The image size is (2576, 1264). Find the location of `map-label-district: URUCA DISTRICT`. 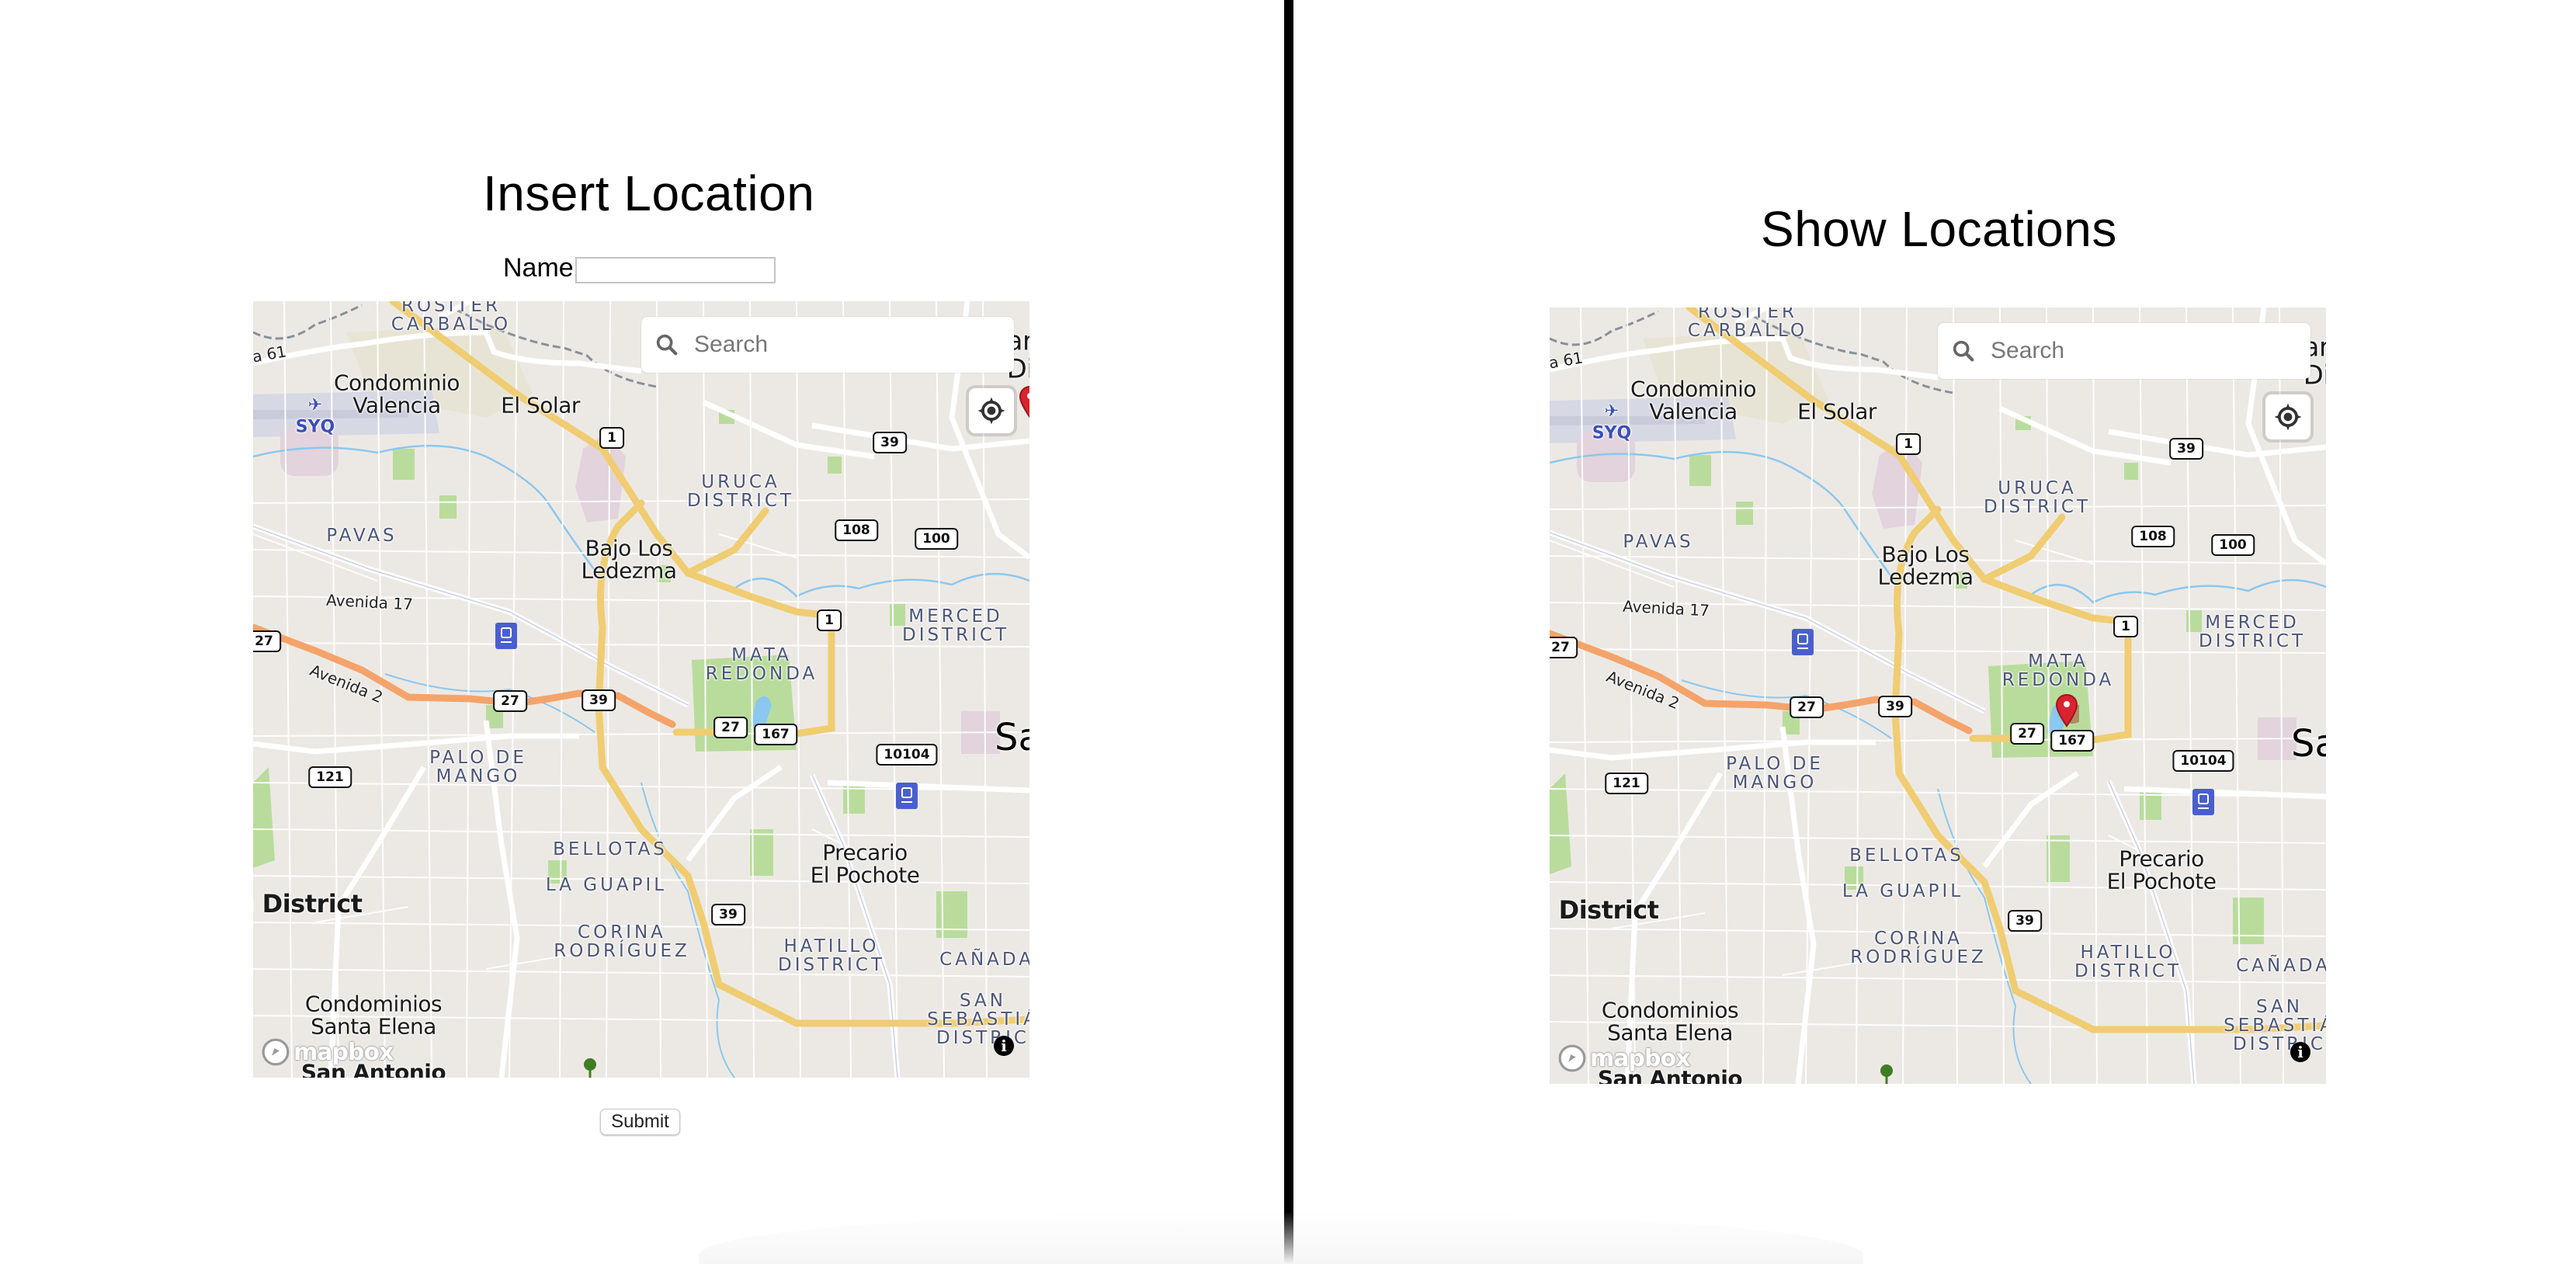

map-label-district: URUCA DISTRICT is located at coordinates (2037, 497).